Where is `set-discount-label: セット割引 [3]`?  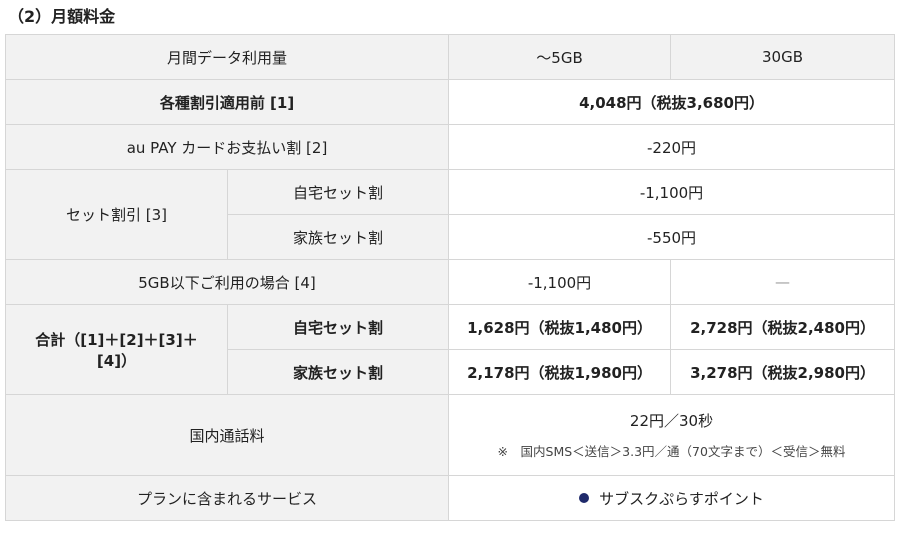
set-discount-label: セット割引 [3] is located at coordinates (116, 214).